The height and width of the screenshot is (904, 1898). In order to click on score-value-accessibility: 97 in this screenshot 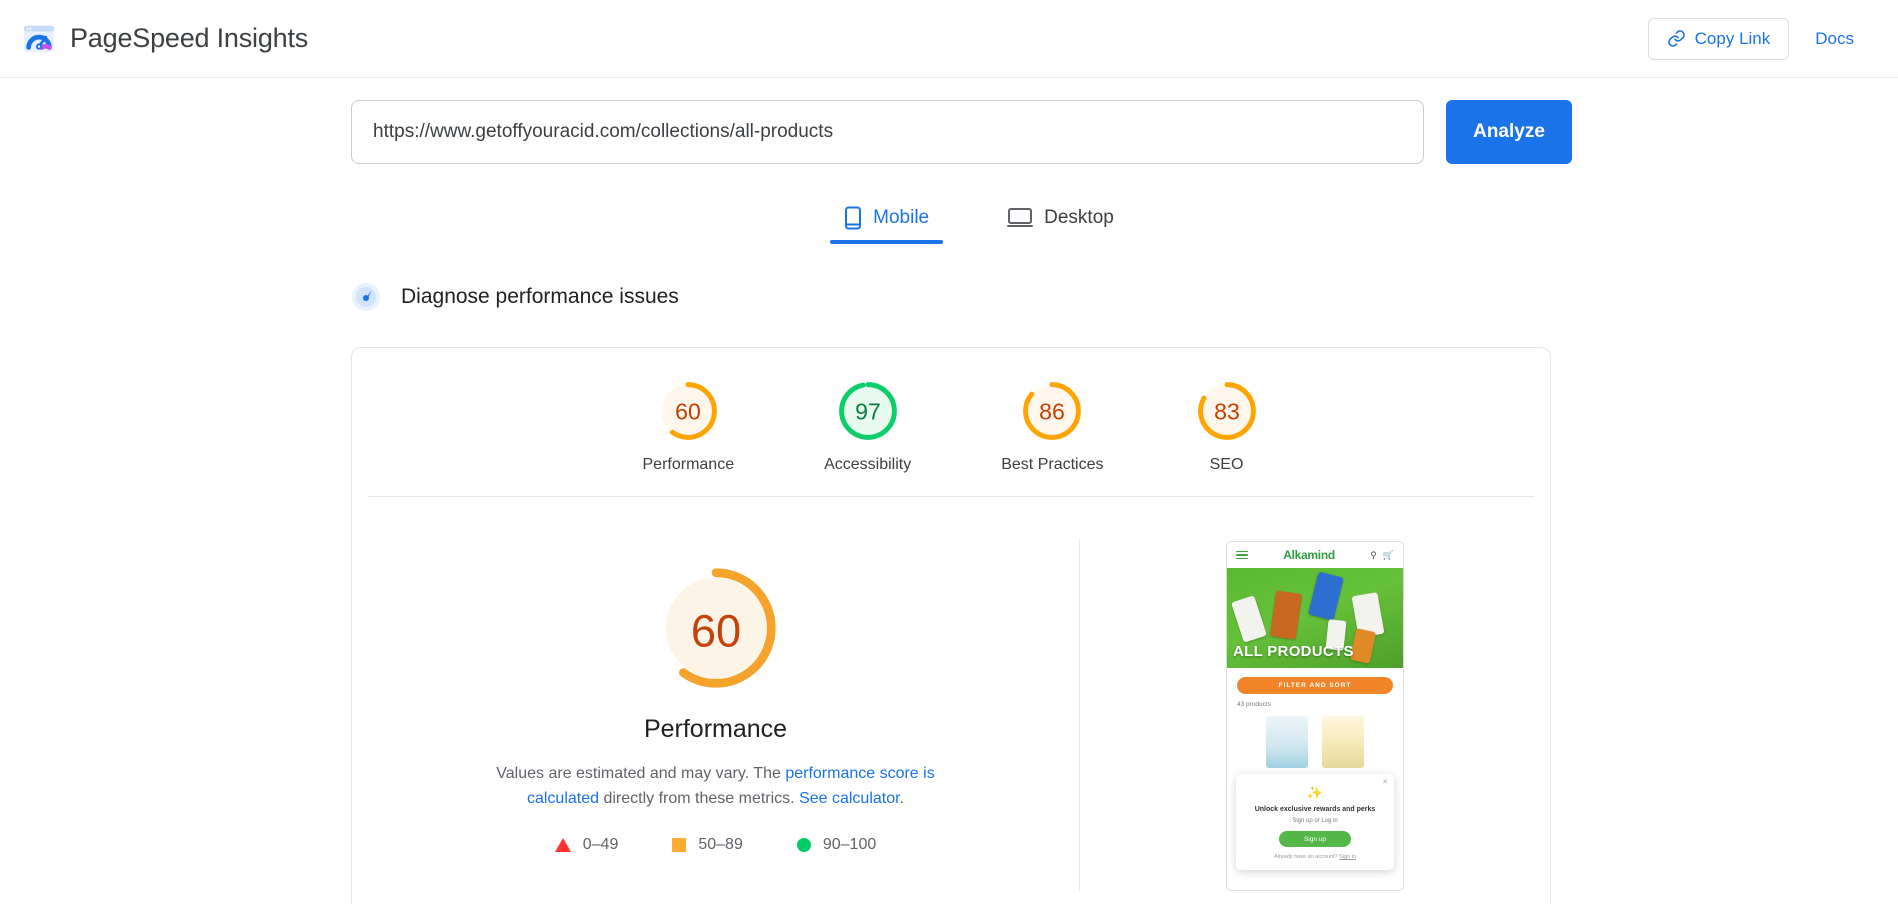, I will do `click(868, 411)`.